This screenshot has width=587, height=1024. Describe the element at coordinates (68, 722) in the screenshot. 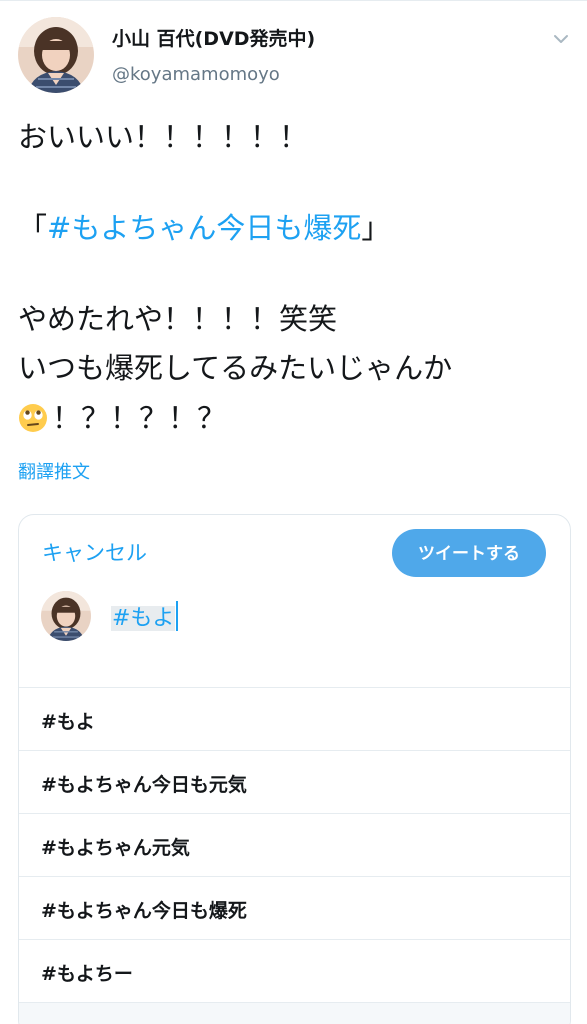

I see `hashtag-suggestion-label: #もよ` at that location.